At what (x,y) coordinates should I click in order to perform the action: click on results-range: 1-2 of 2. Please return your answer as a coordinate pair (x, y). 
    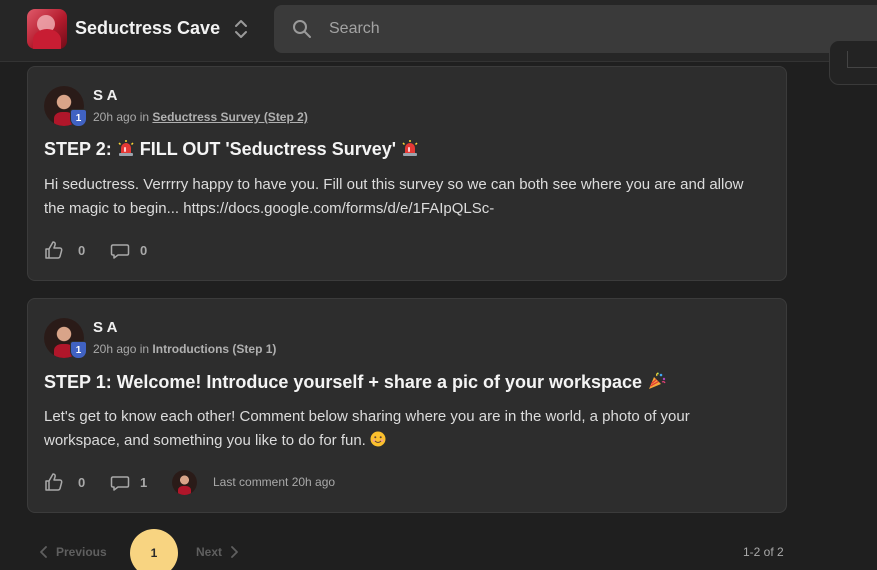
    Looking at the image, I should click on (763, 552).